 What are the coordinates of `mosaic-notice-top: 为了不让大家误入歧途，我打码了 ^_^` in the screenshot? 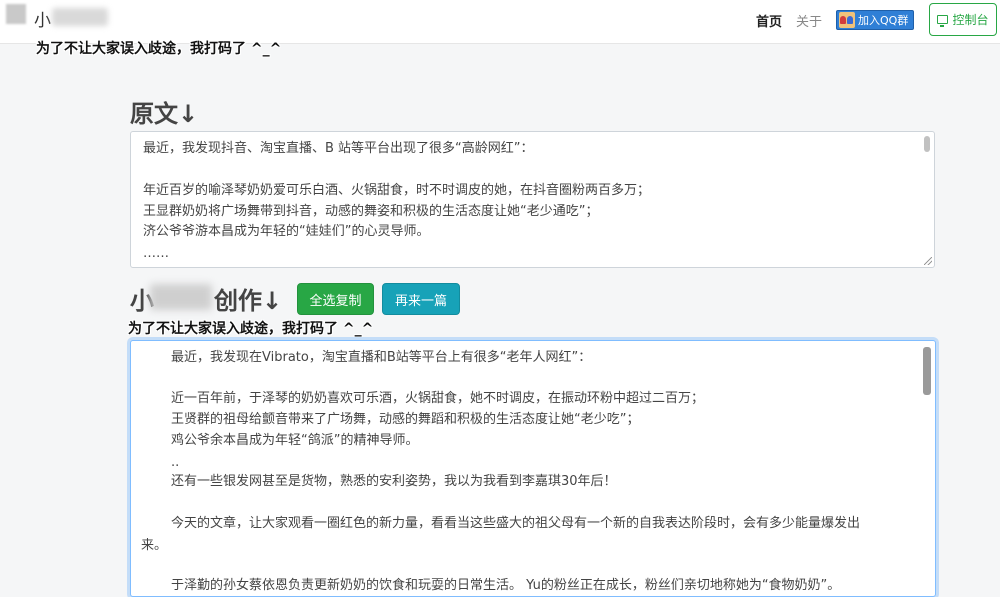 It's located at (159, 49).